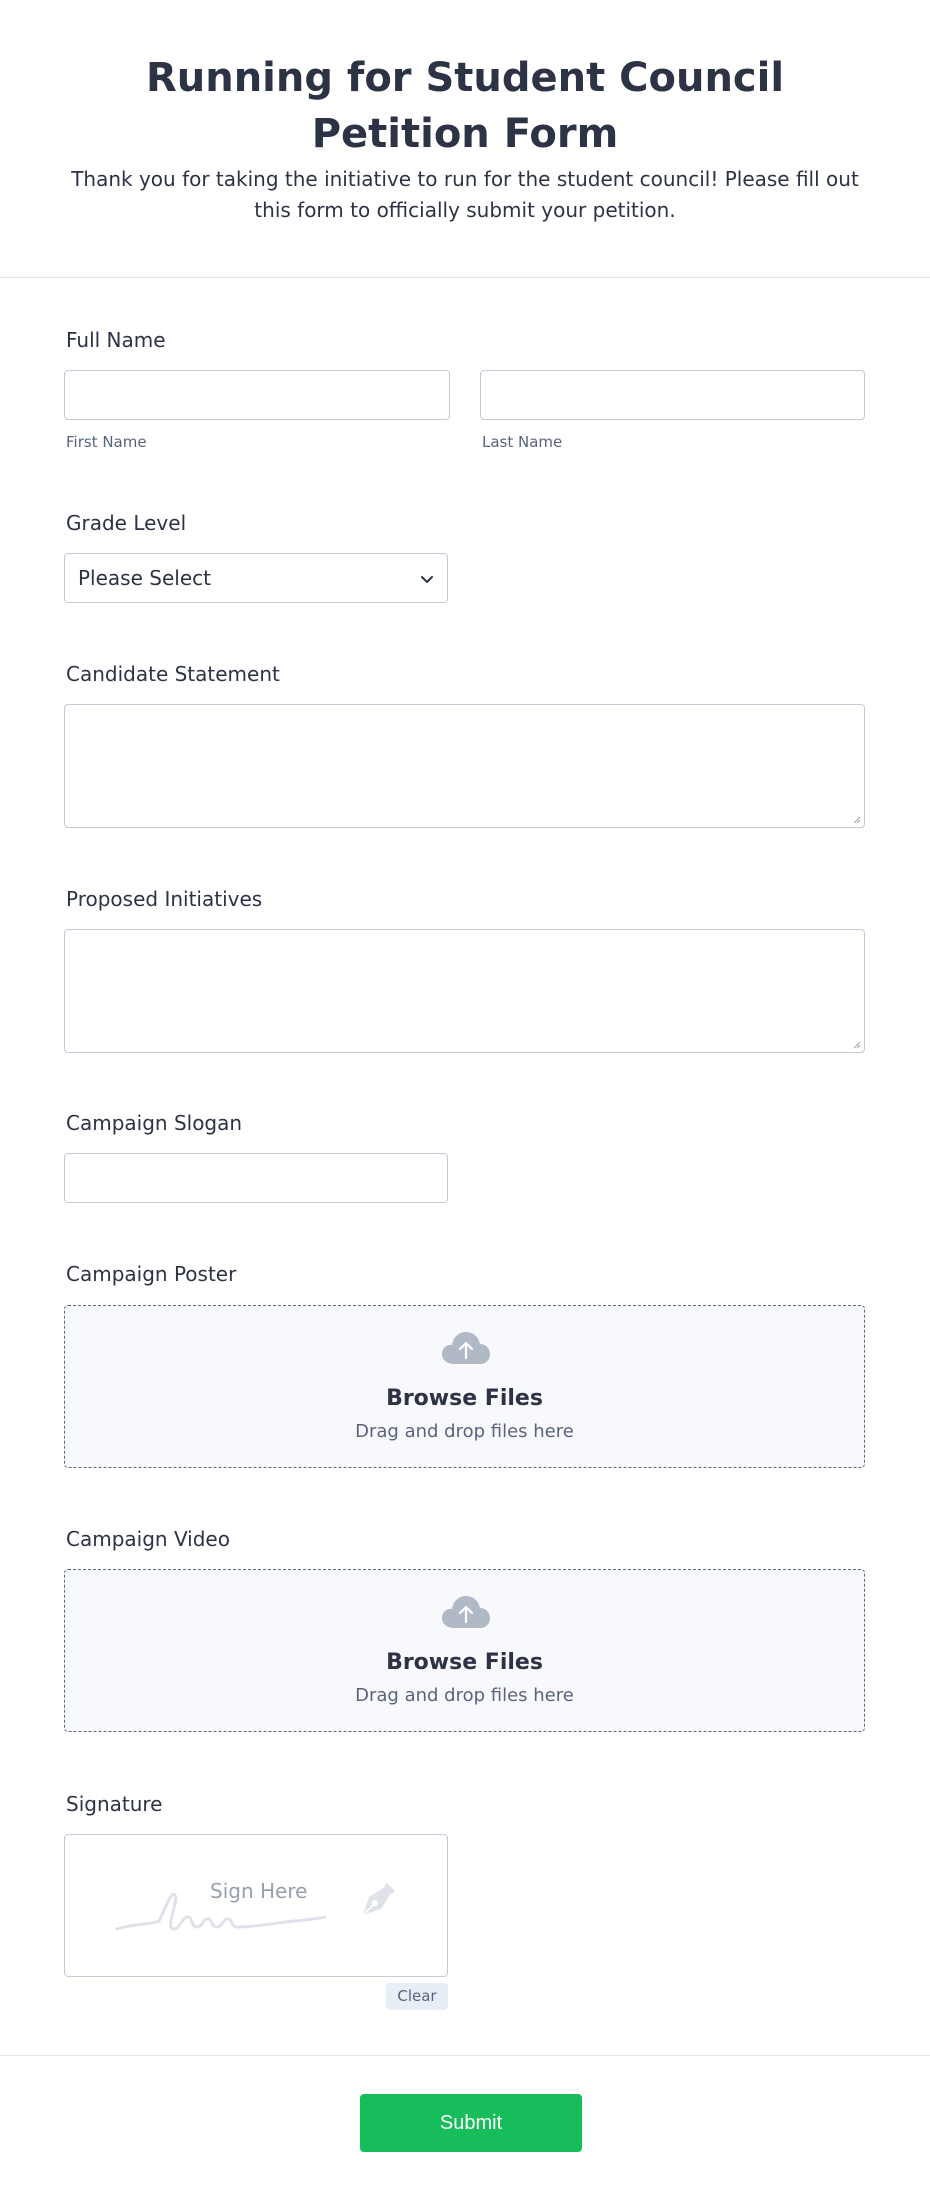 Image resolution: width=930 pixels, height=2203 pixels. Describe the element at coordinates (116, 340) in the screenshot. I see `full-name-label: Full Name` at that location.